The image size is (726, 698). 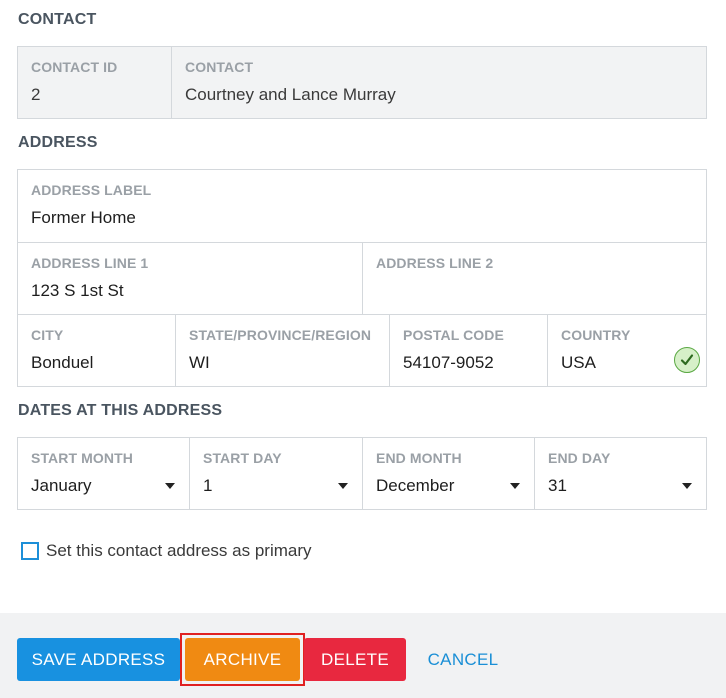 What do you see at coordinates (190, 279) in the screenshot?
I see `address-line1-field: ADDRESS LINE 1 123 S 1st St` at bounding box center [190, 279].